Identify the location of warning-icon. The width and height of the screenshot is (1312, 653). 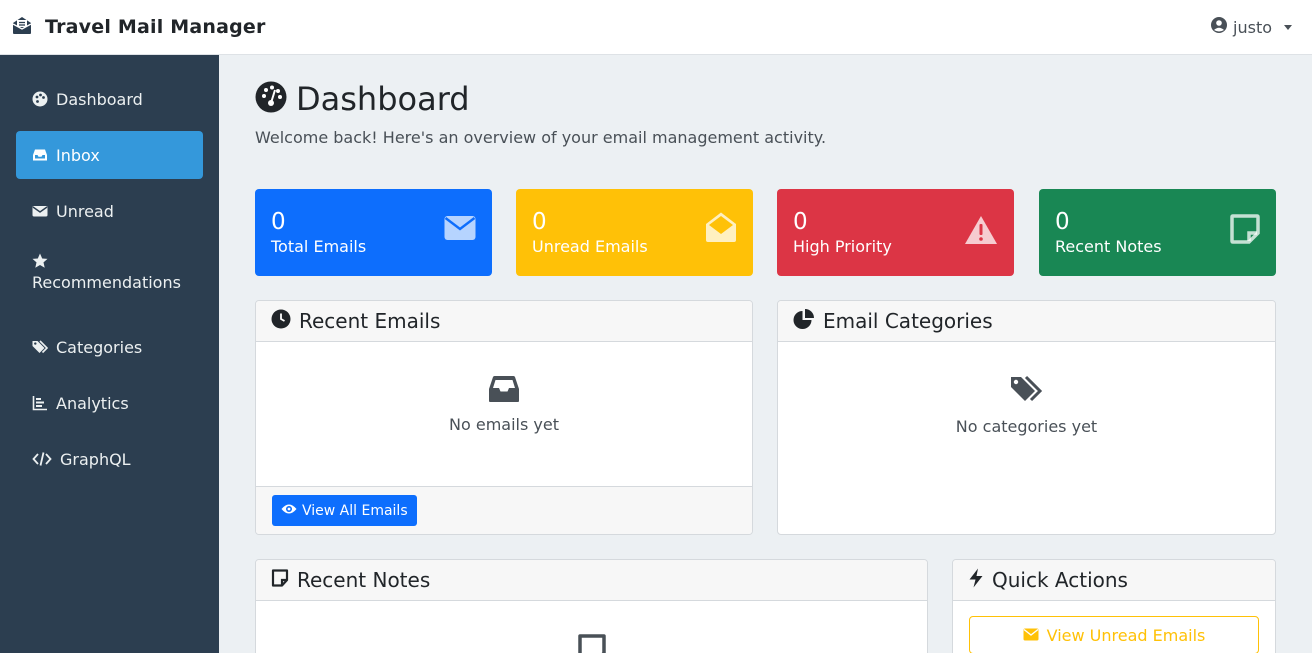
(981, 232).